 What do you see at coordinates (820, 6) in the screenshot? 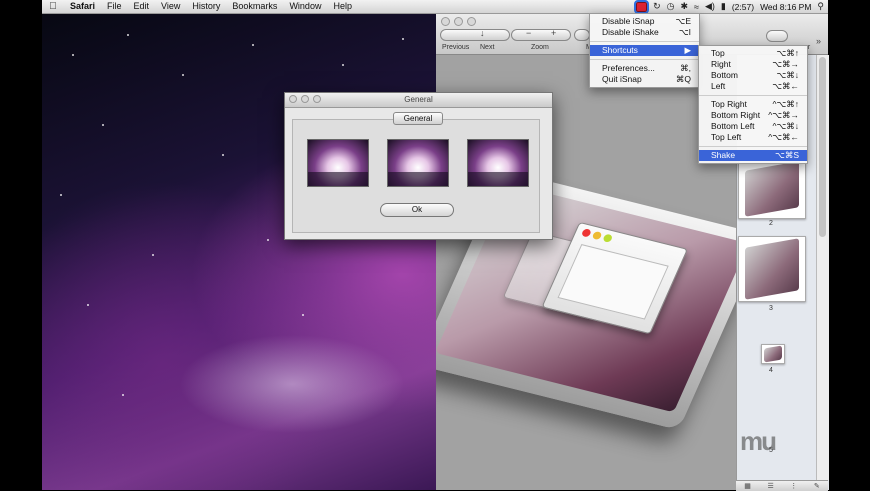
I see `spotlight-icon: ⚲` at bounding box center [820, 6].